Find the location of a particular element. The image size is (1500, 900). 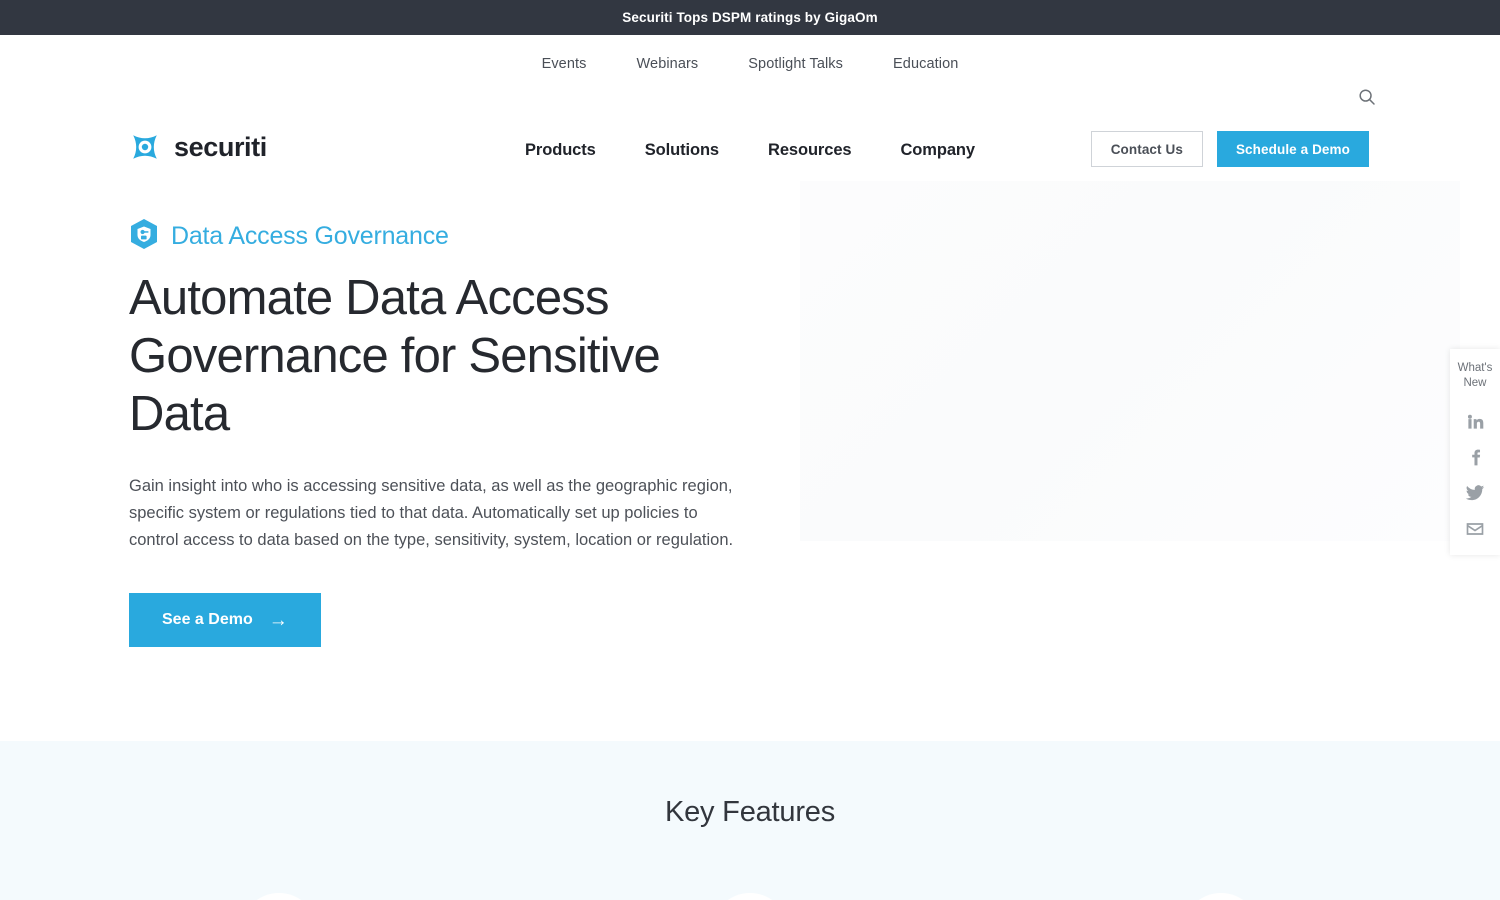

header-cta-group: Contact Us Schedule a Demo is located at coordinates (1229, 149).